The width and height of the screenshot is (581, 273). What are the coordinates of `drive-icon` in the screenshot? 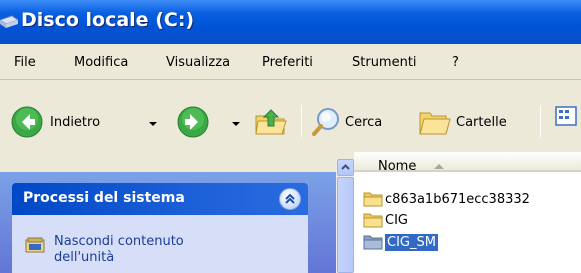 It's located at (9, 21).